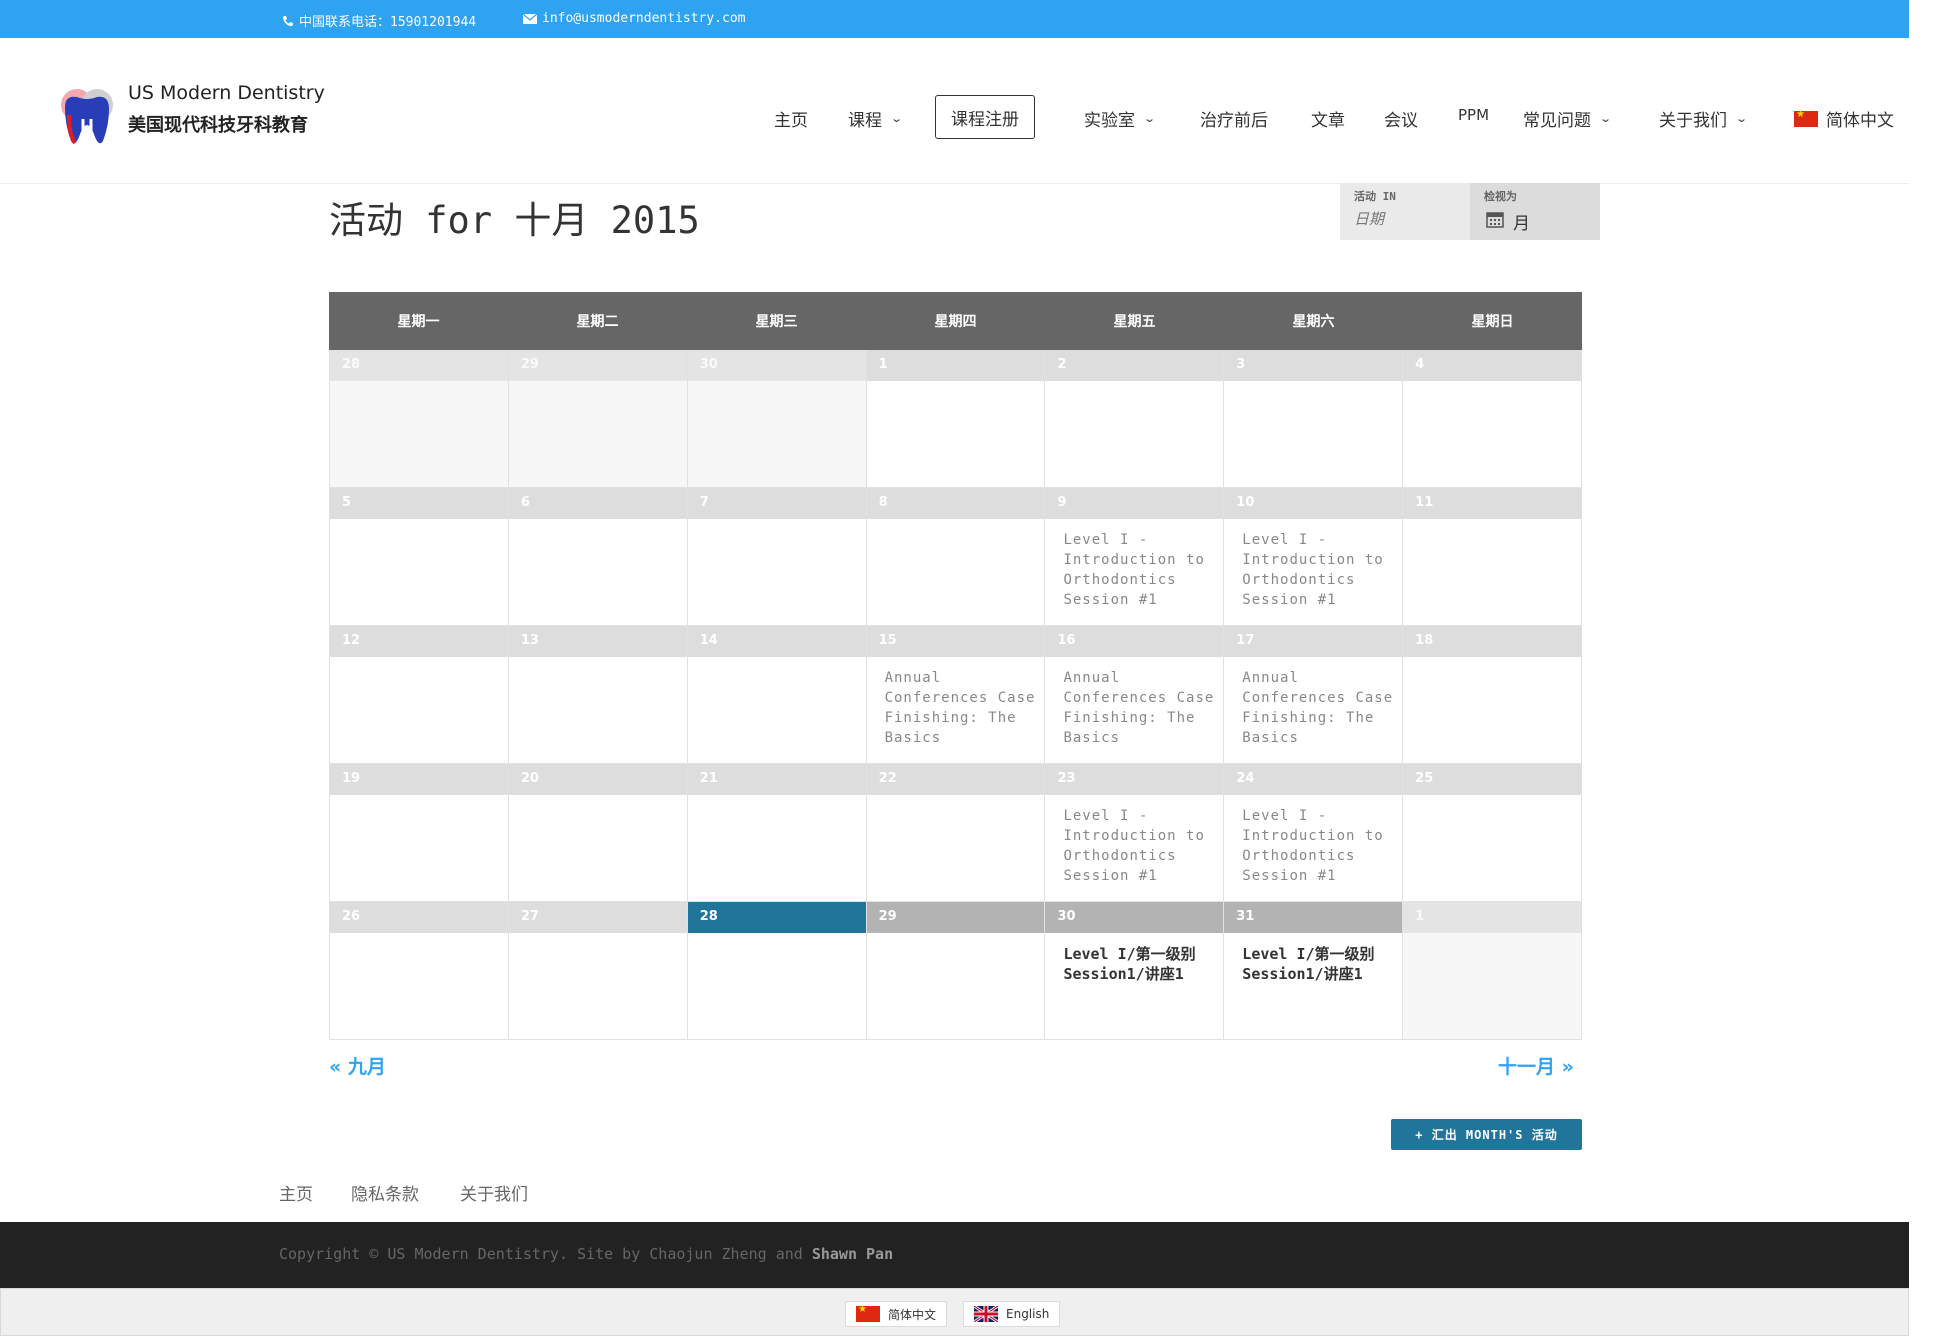  What do you see at coordinates (1120, 118) in the screenshot?
I see `nav-lab: 实验室 ⌄` at bounding box center [1120, 118].